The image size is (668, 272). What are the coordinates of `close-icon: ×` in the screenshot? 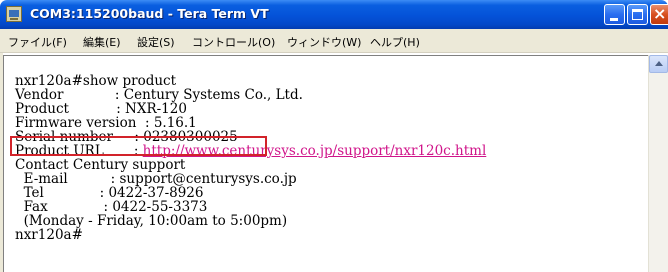 It's located at (660, 13).